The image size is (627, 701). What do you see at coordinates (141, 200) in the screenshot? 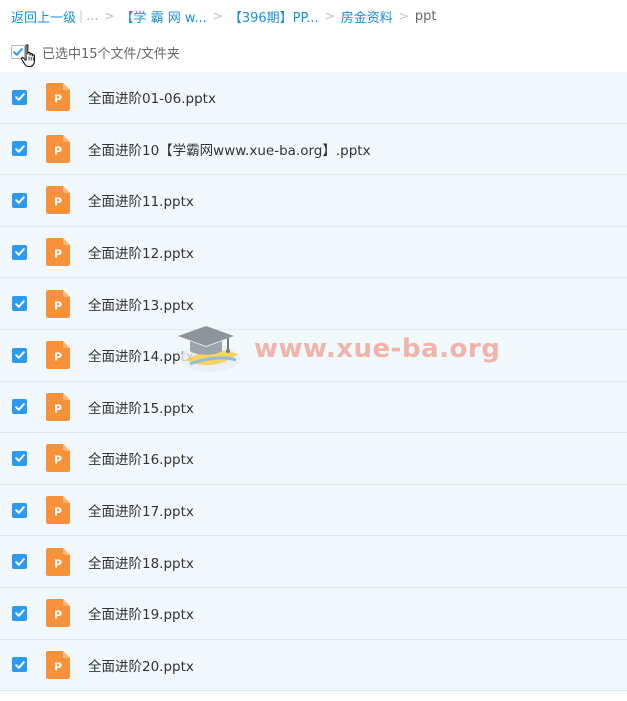
I see `file-name: 全面进阶11.pptx` at bounding box center [141, 200].